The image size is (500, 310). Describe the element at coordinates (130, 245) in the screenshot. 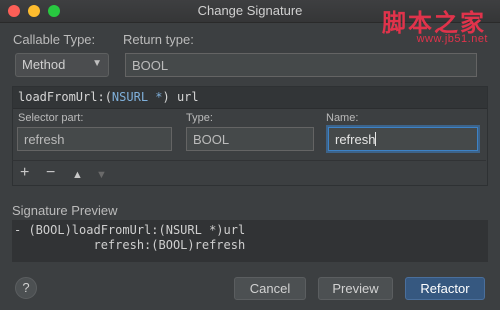

I see `preview-line: refresh:(BOOL)refresh` at that location.